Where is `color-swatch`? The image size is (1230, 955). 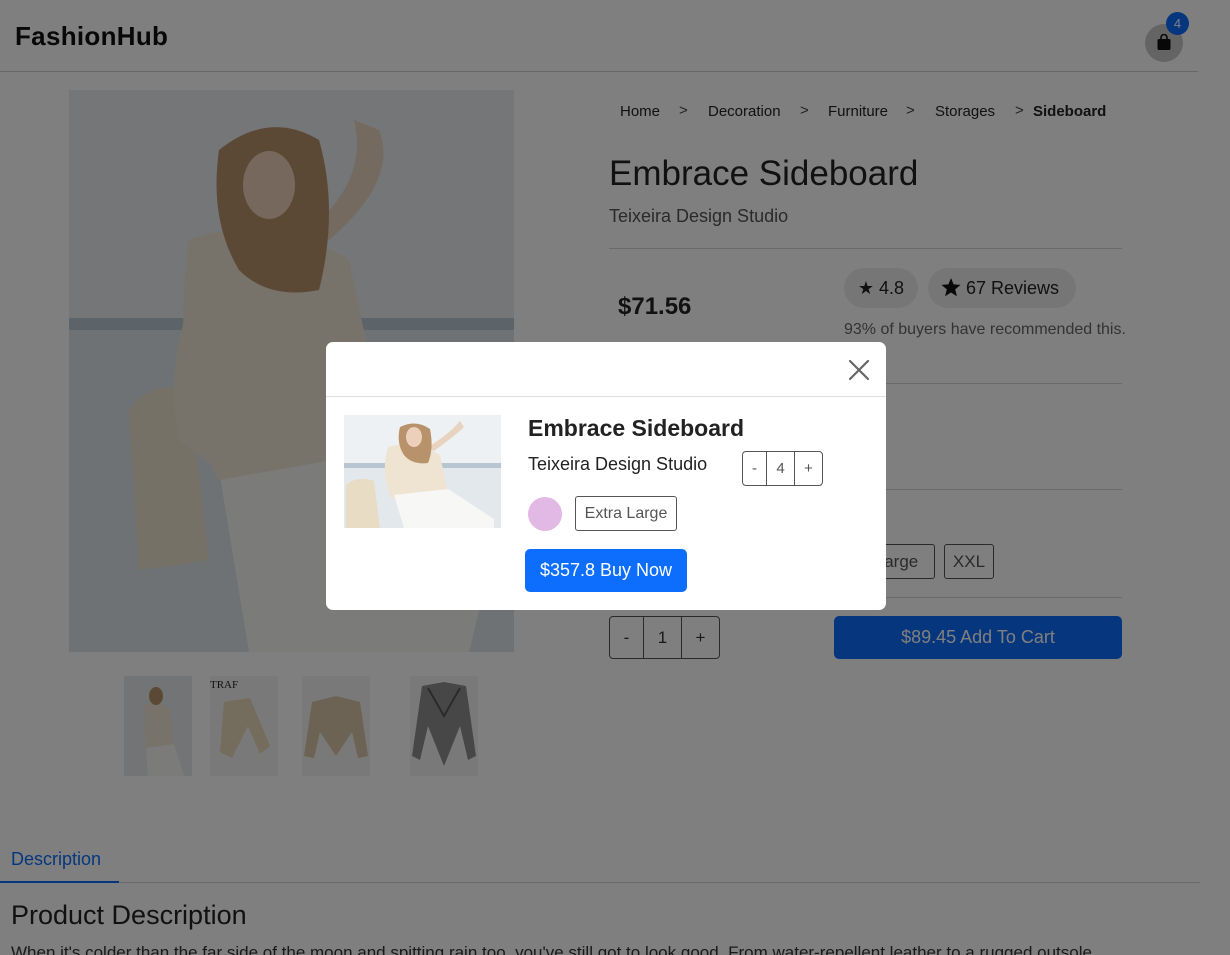
color-swatch is located at coordinates (545, 514).